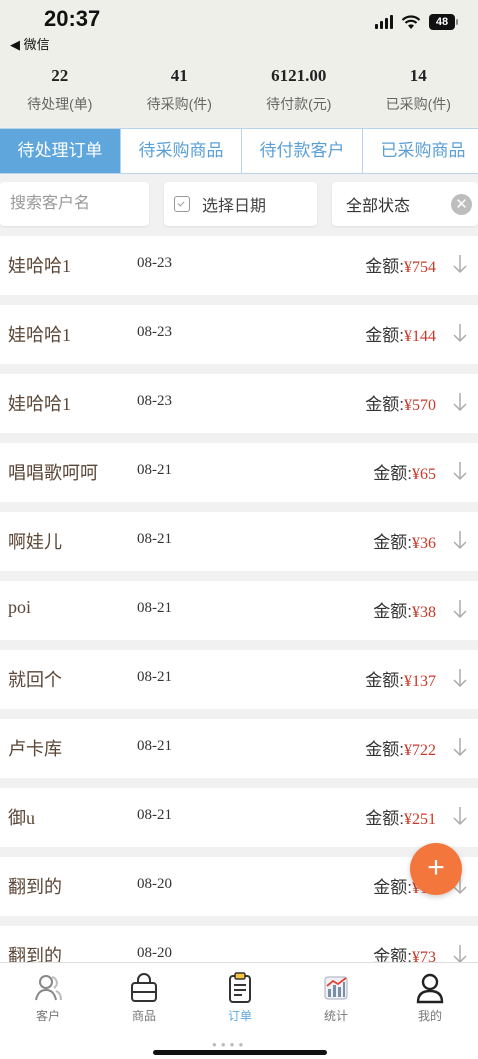 The height and width of the screenshot is (1059, 478). I want to click on amount-value: ¥36, so click(424, 543).